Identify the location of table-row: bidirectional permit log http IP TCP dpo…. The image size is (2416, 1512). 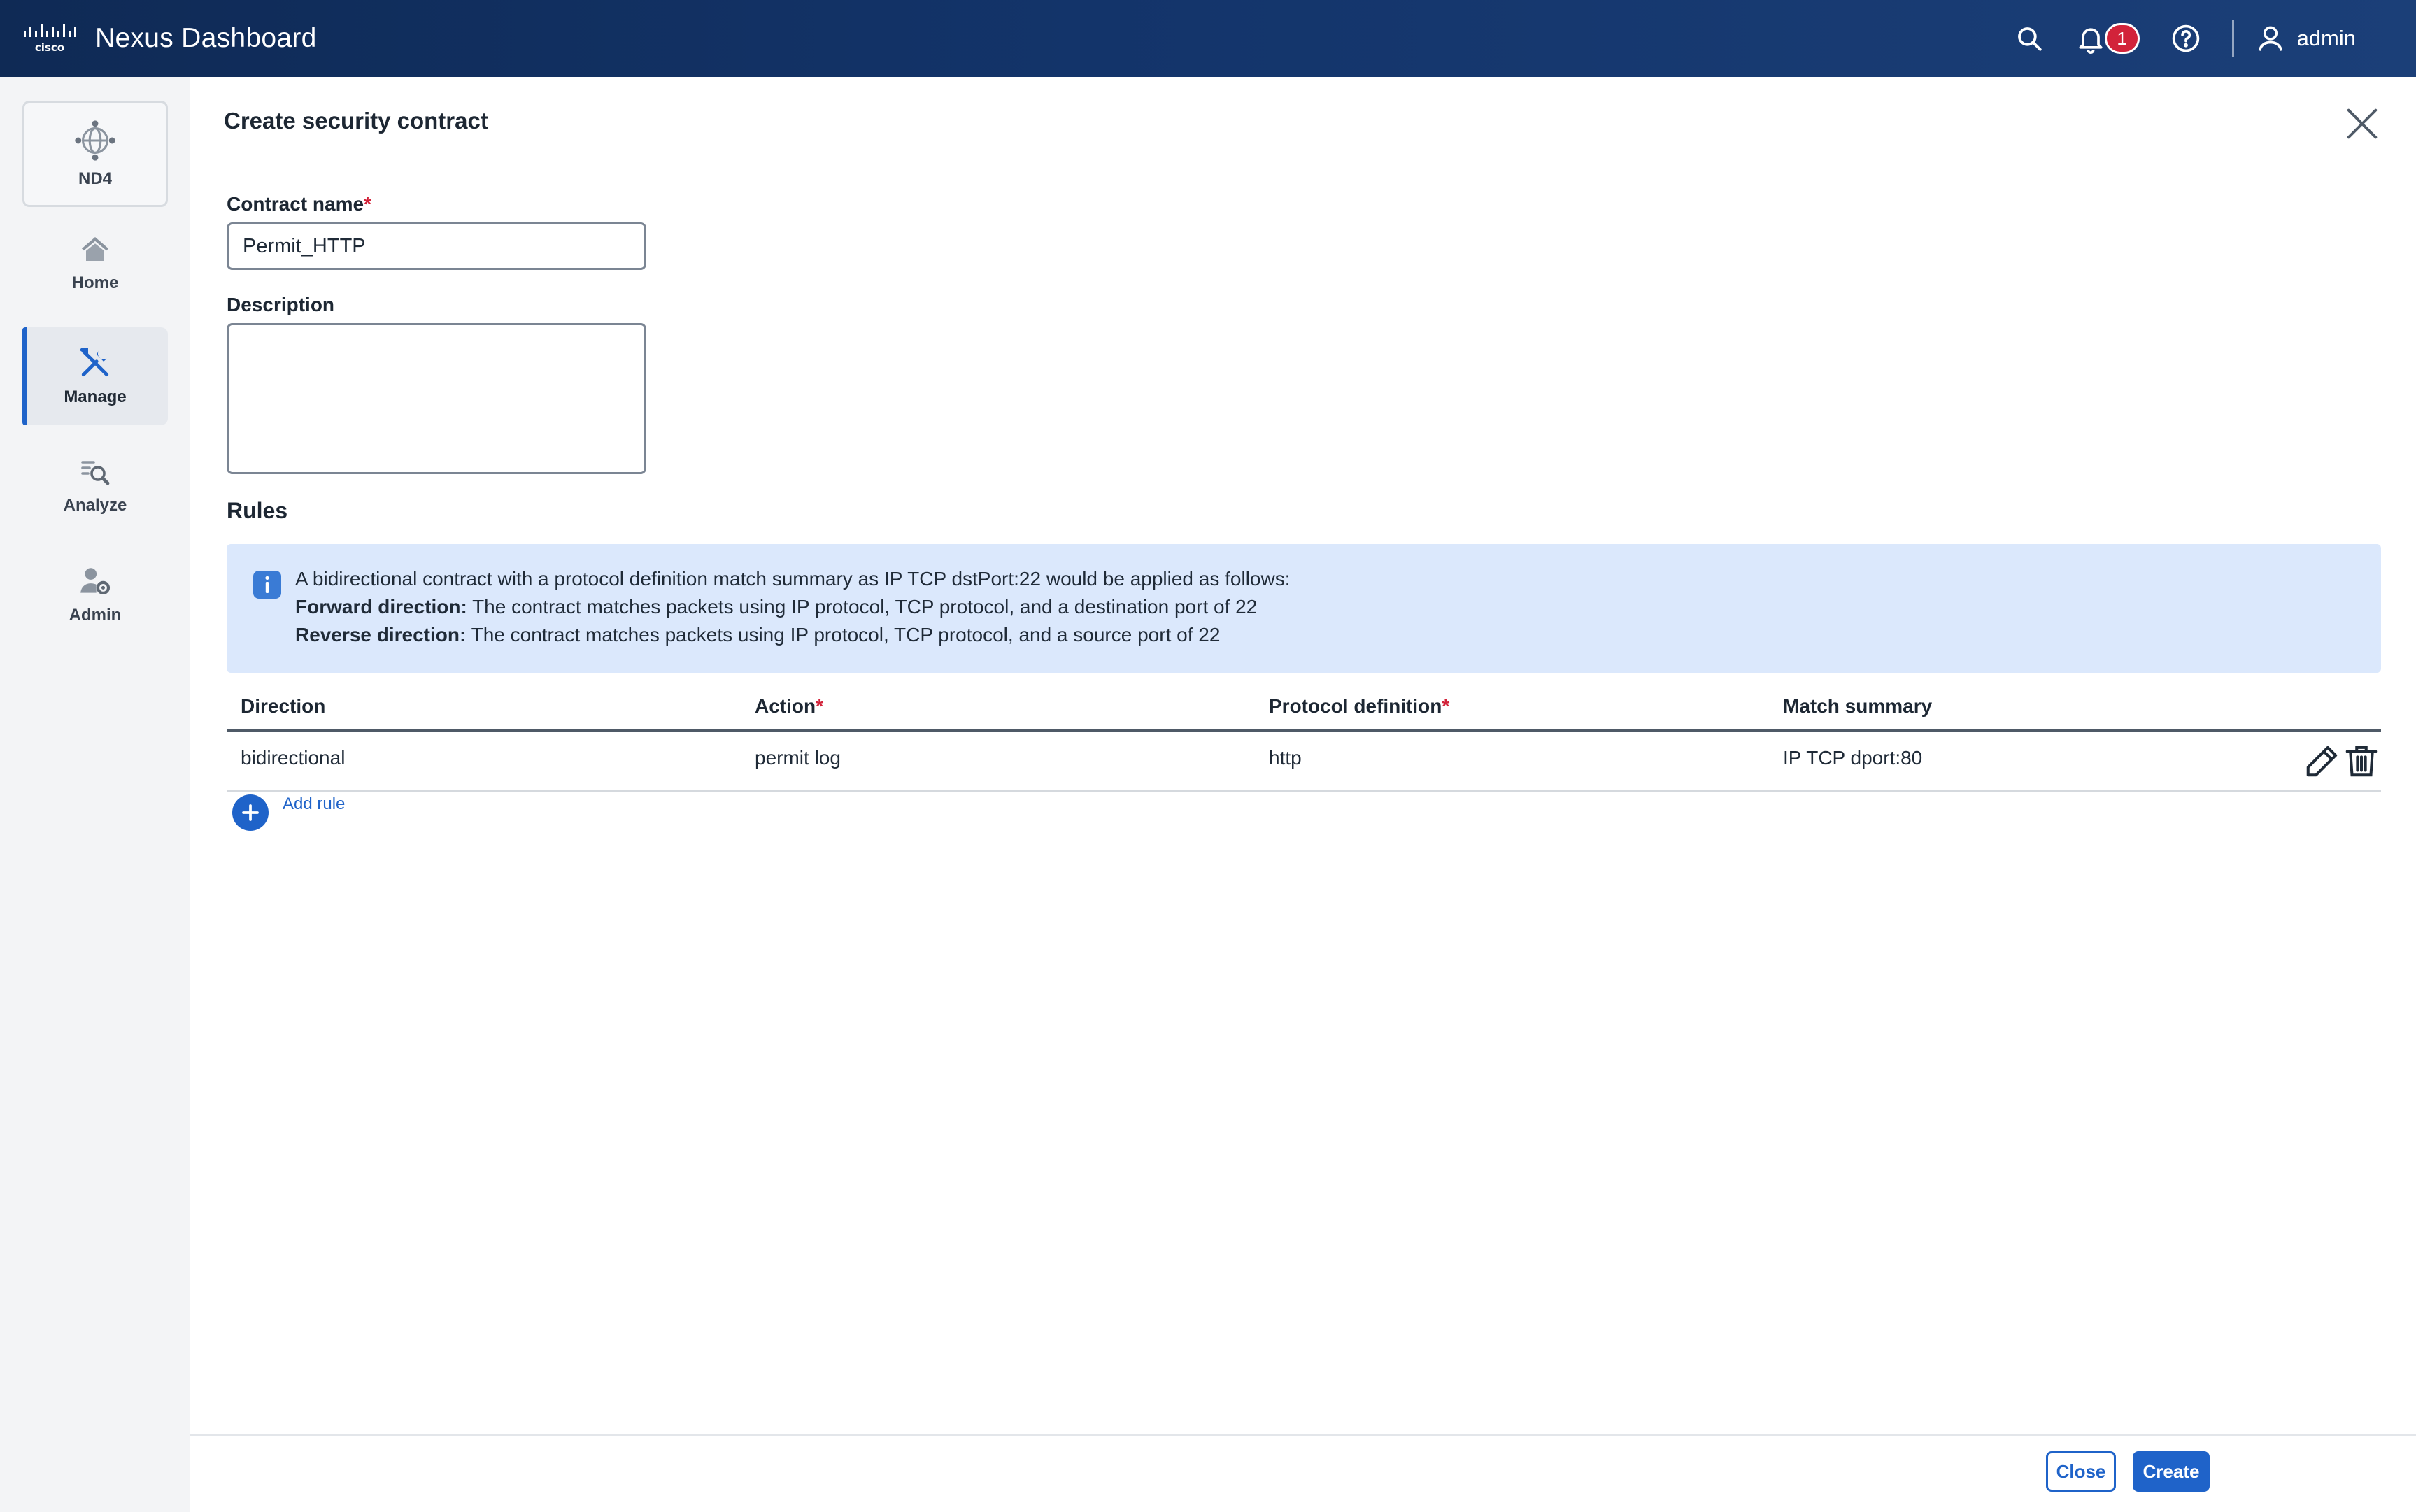
(1304, 762).